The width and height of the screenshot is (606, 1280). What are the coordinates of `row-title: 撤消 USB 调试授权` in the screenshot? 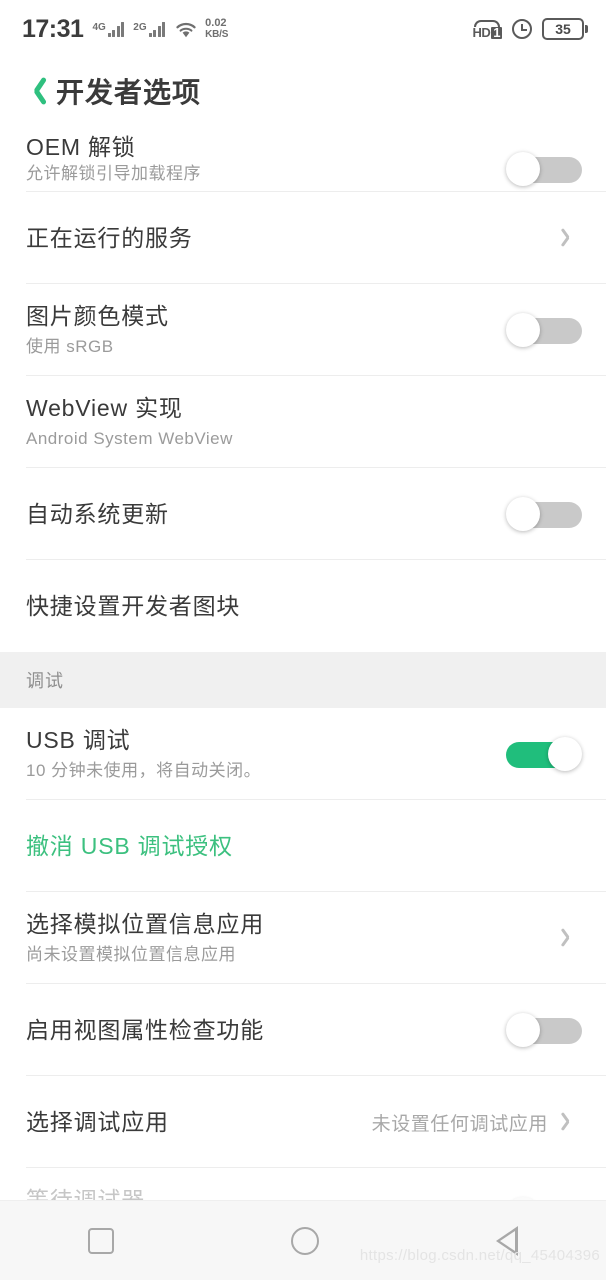 It's located at (129, 846).